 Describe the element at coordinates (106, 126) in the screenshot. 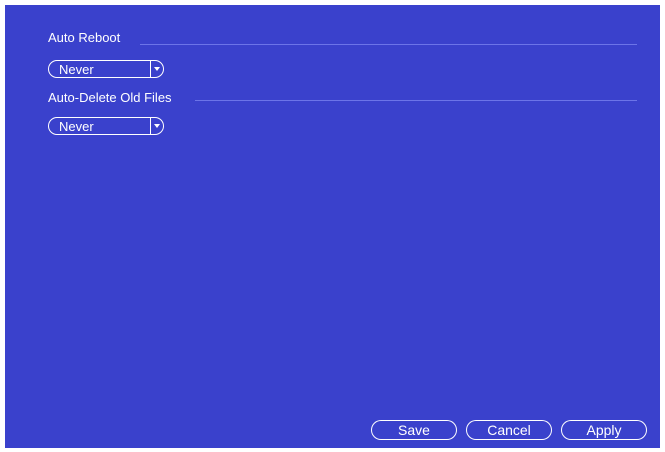

I see `auto-delete-select: Never` at that location.